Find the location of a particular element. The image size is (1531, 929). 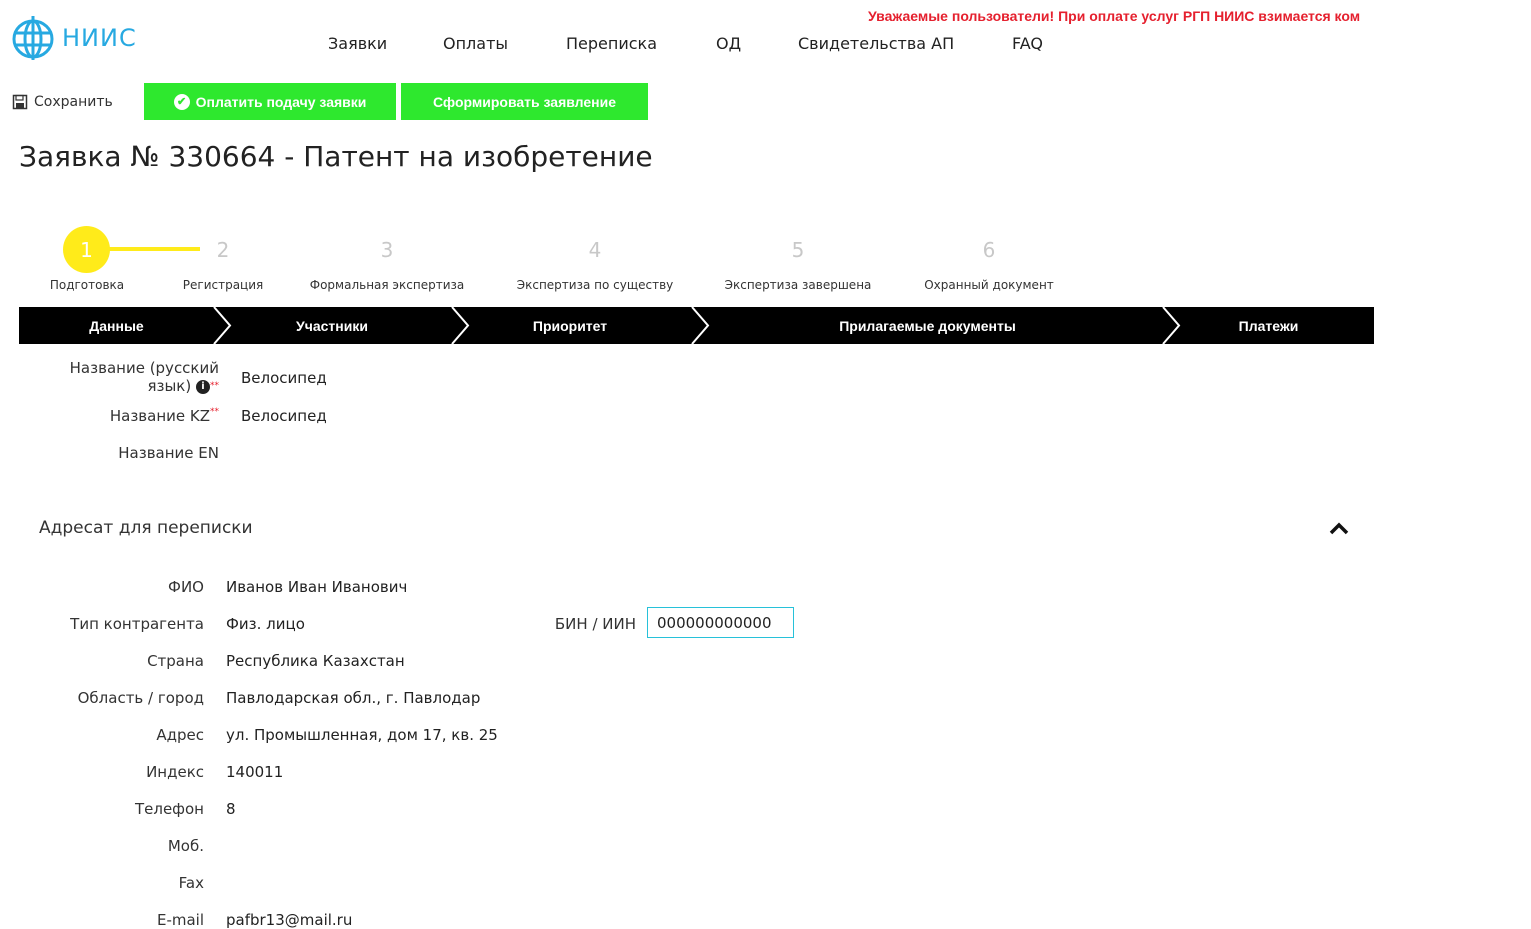

generate-statement-label: Сформировать заявление is located at coordinates (524, 101).